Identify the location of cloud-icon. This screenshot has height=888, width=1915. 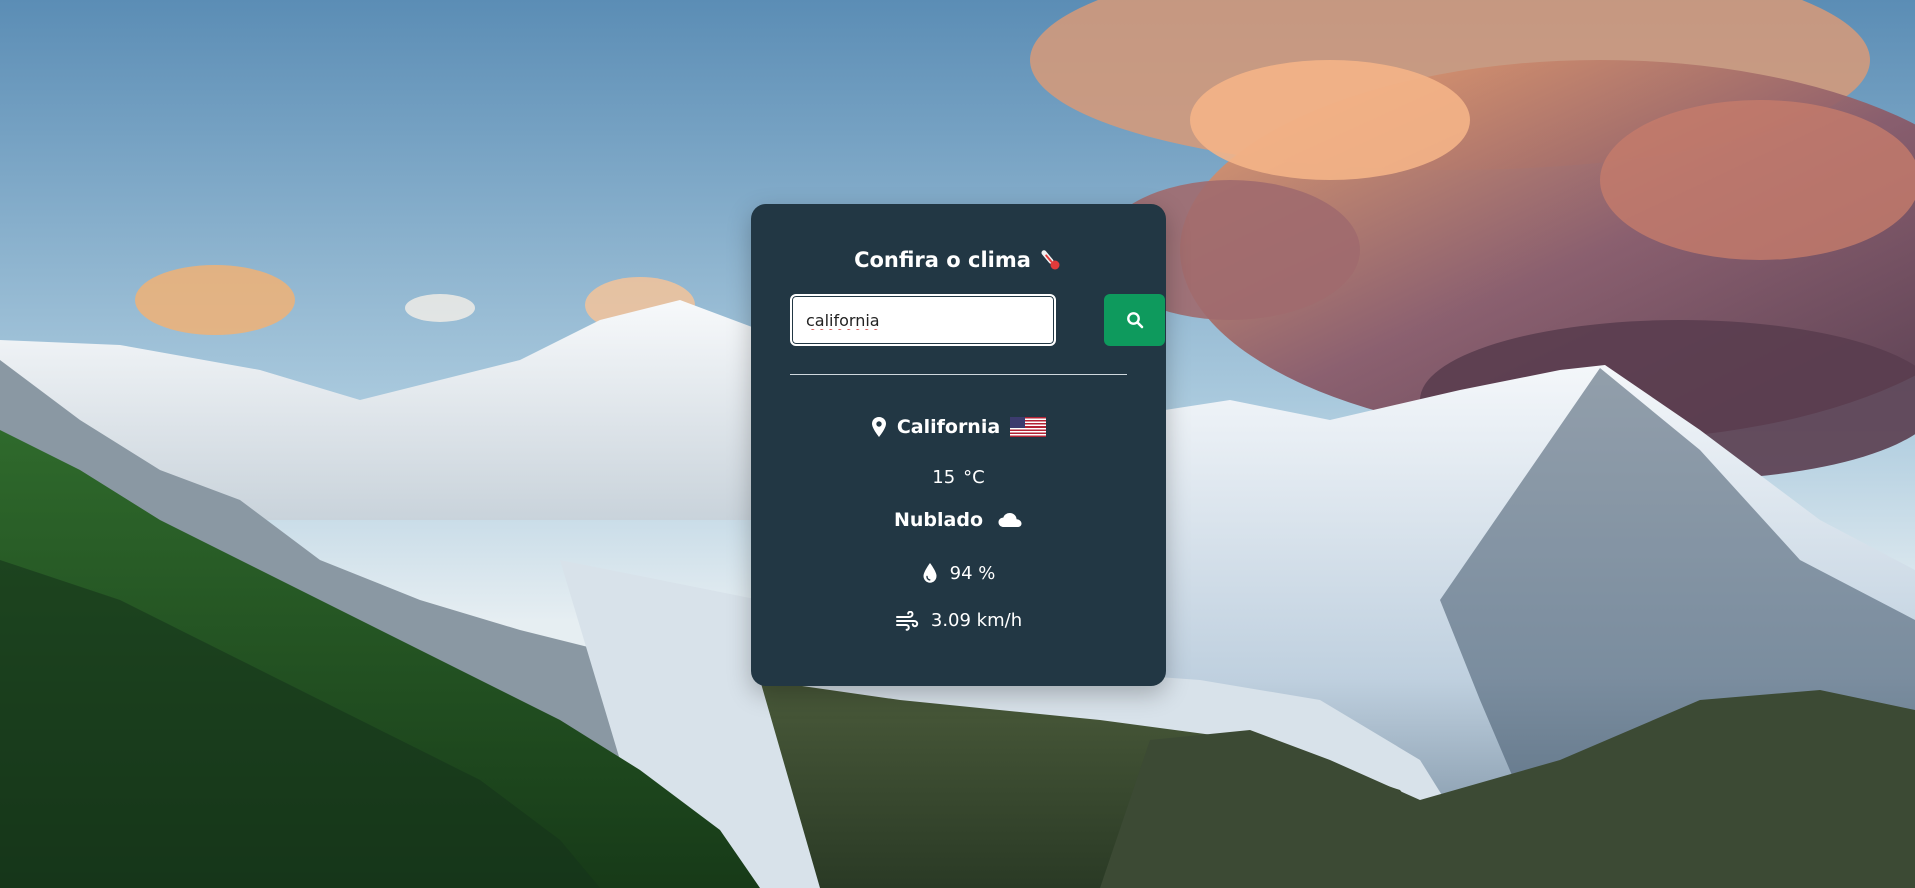
(1010, 520).